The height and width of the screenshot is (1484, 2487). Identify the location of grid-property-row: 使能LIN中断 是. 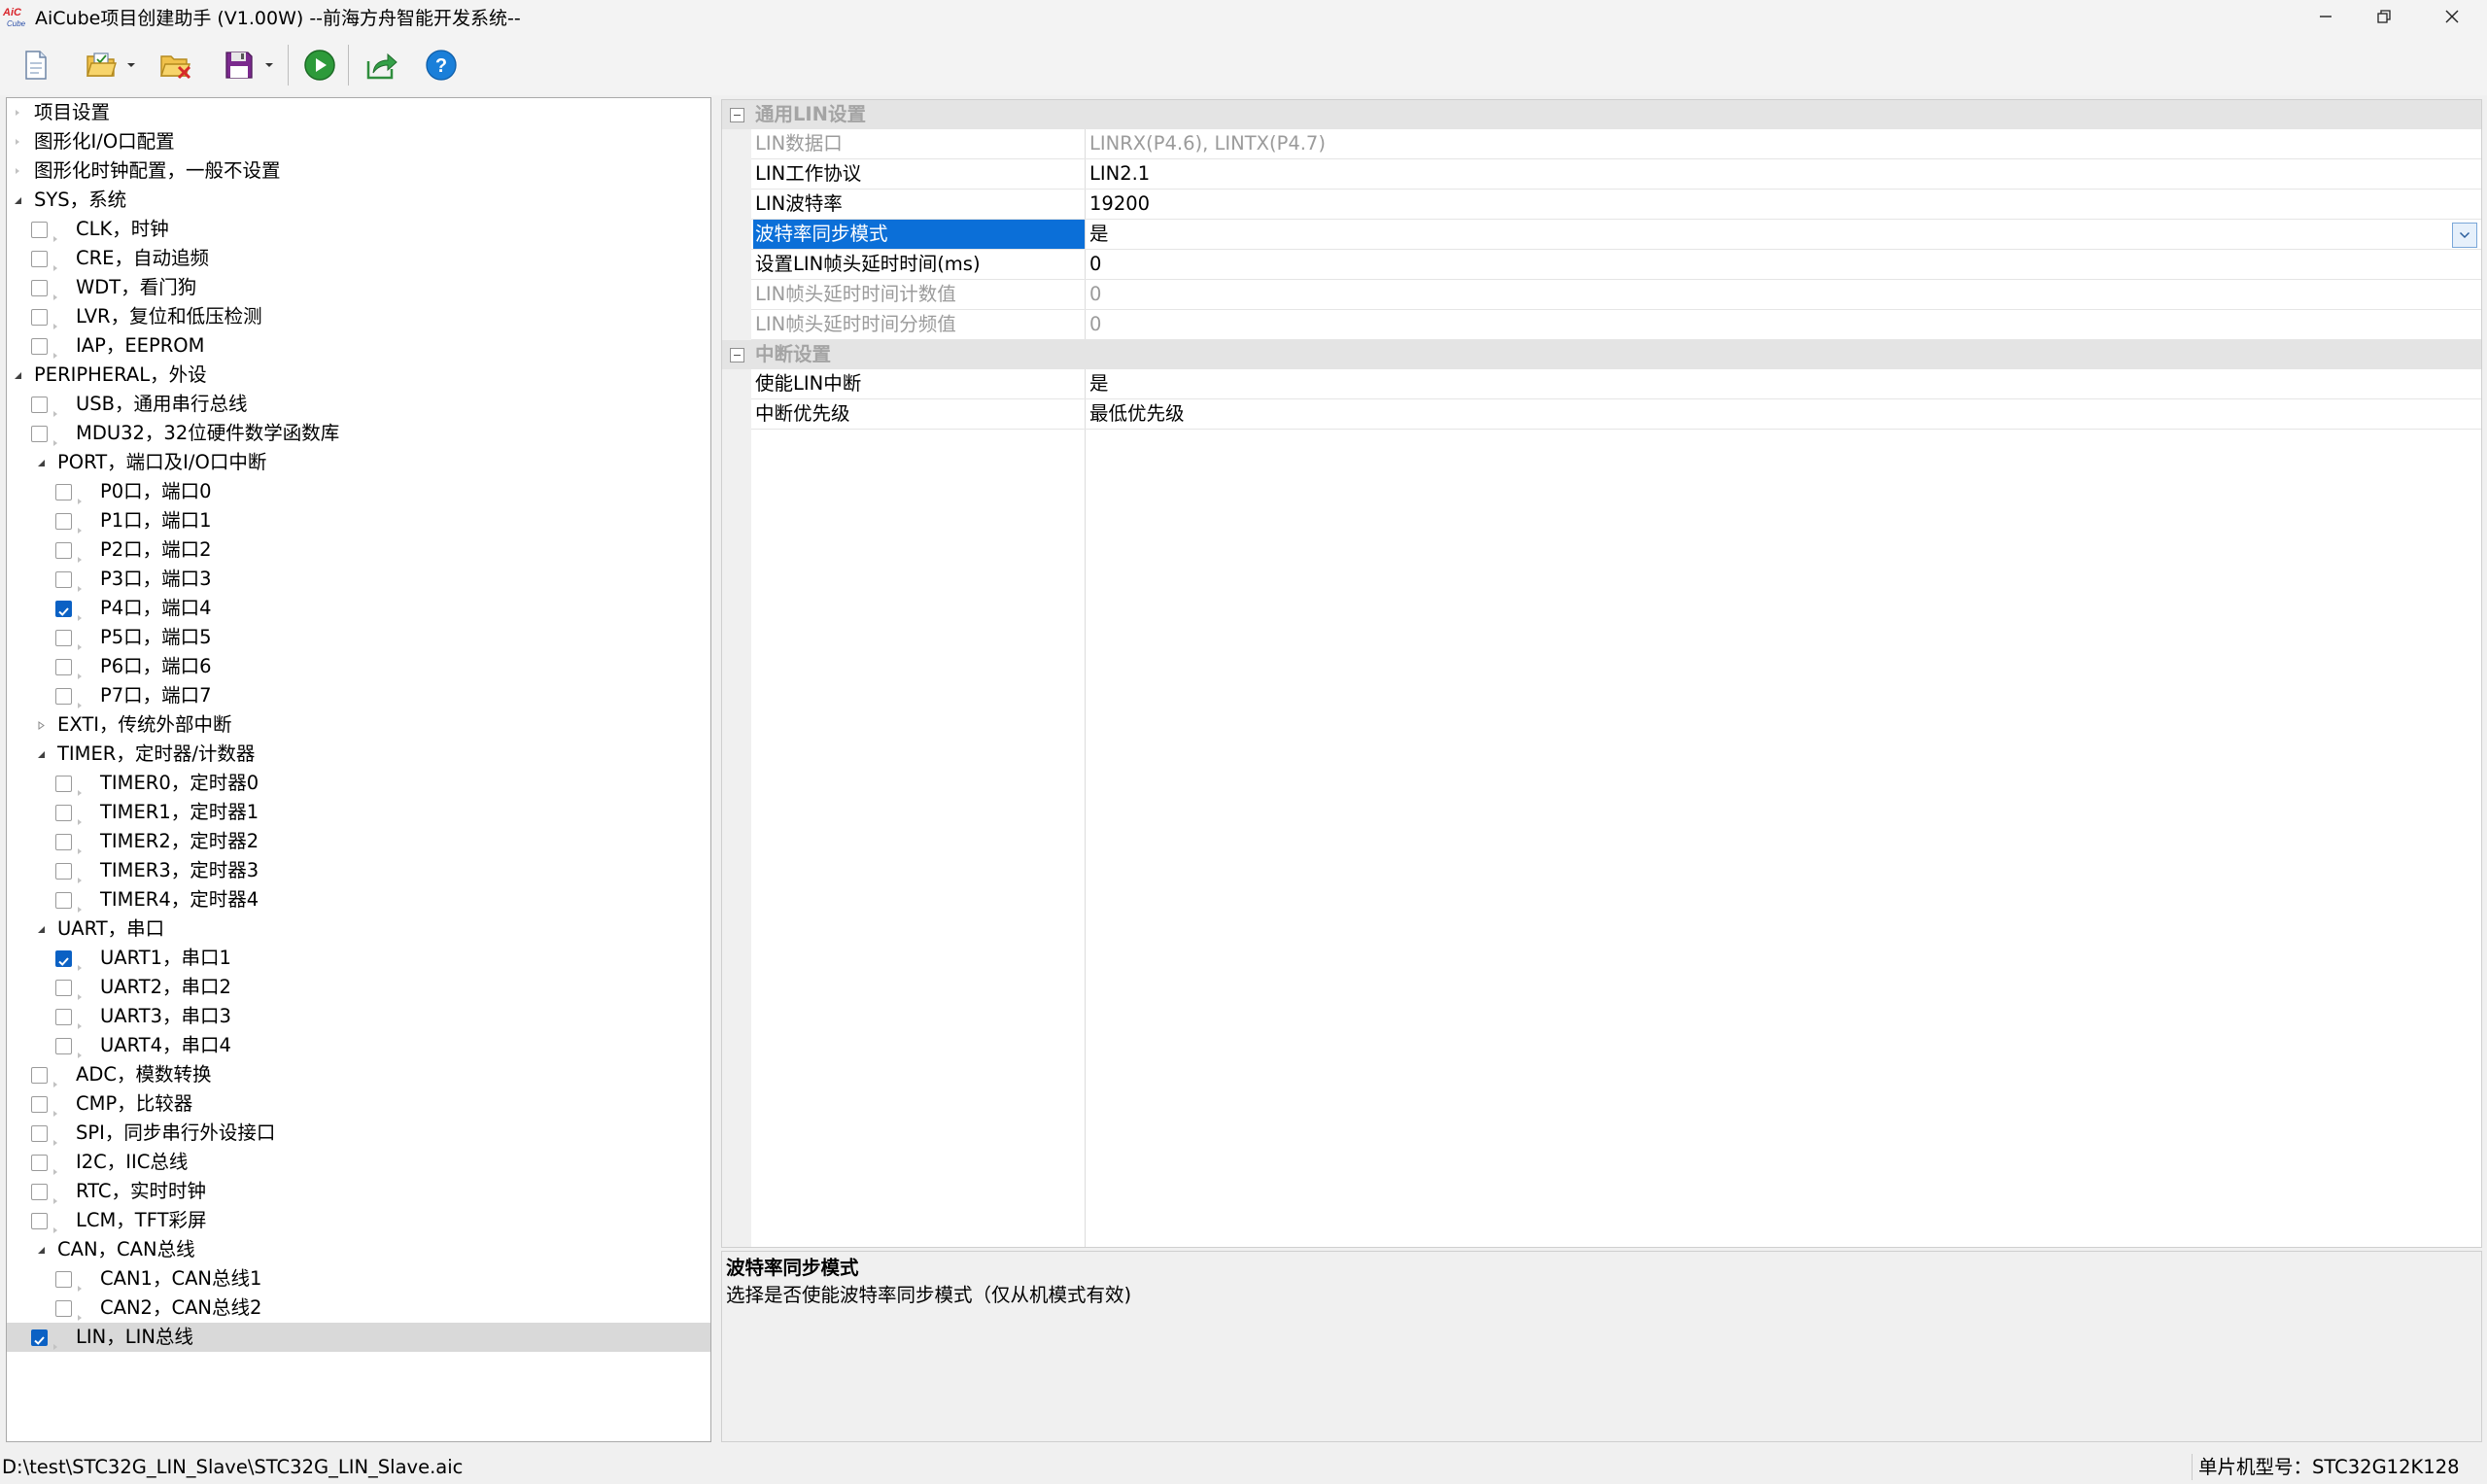
(1616, 384).